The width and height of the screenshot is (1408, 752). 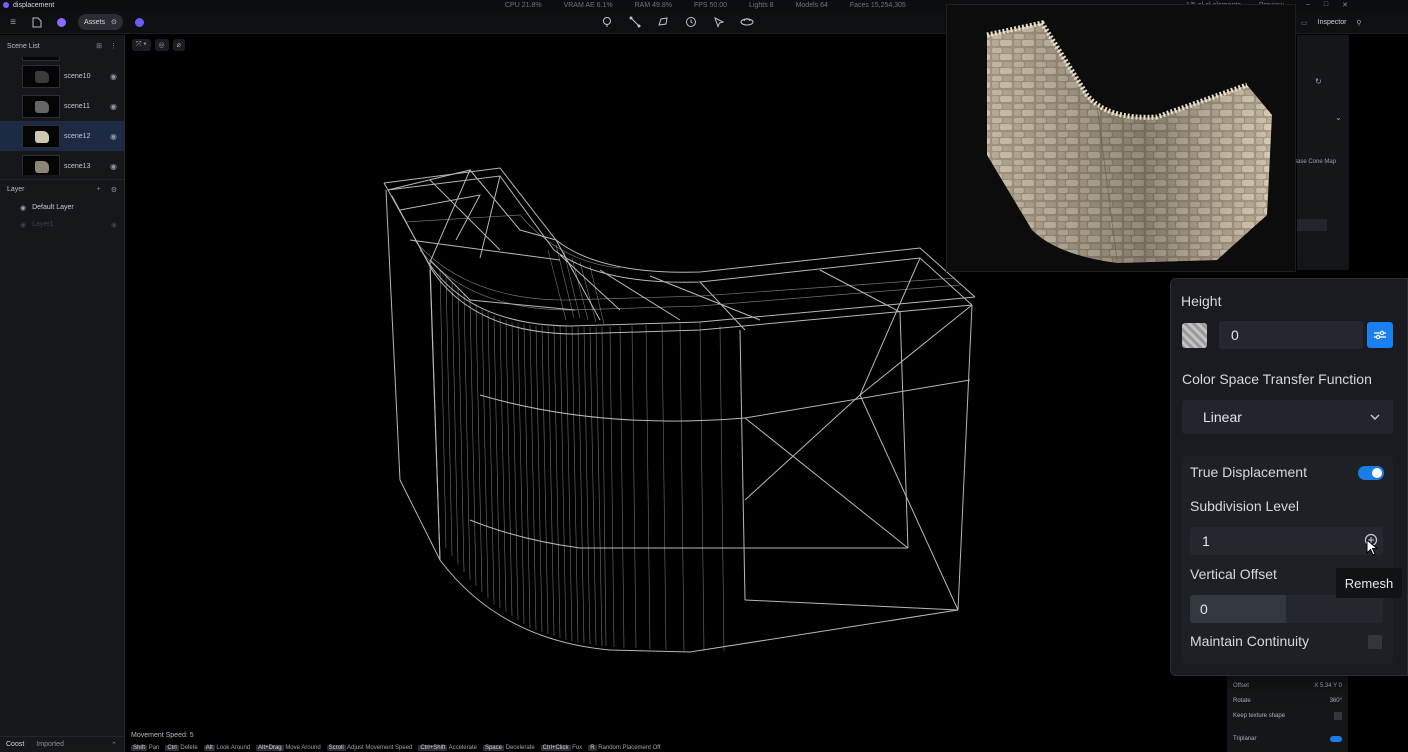 What do you see at coordinates (447, 748) in the screenshot?
I see `hint: Ctrl+Shift Accelerate` at bounding box center [447, 748].